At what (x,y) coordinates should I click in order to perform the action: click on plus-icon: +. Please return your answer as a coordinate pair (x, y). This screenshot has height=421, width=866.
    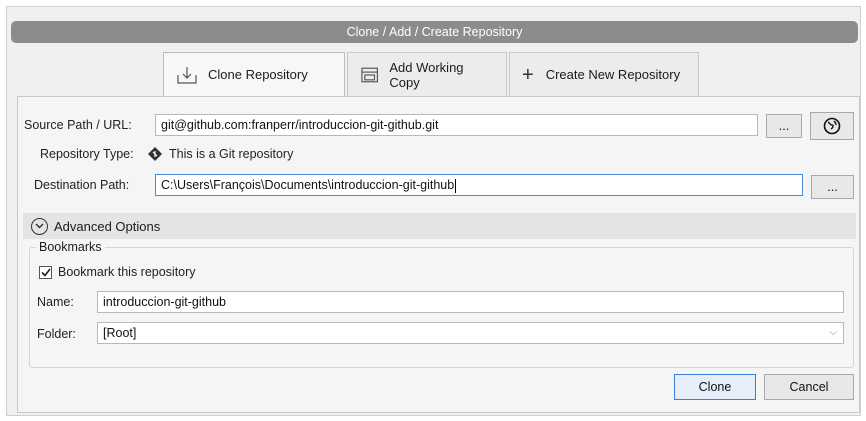
    Looking at the image, I should click on (528, 74).